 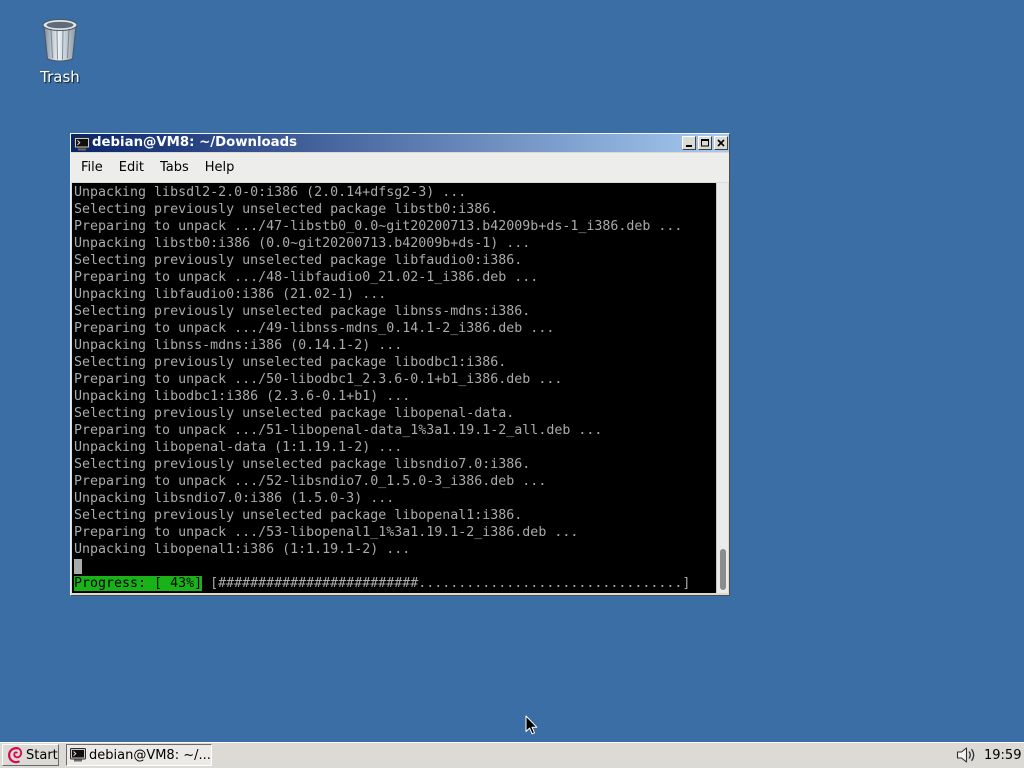 I want to click on menu-file: File, so click(x=92, y=167).